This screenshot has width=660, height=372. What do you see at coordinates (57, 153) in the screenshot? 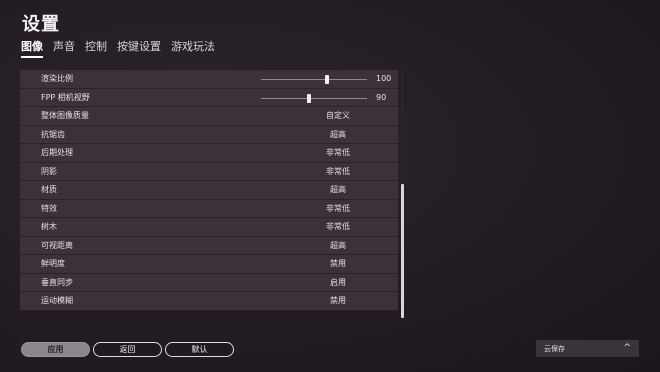
I see `setting-label: 后期处理` at bounding box center [57, 153].